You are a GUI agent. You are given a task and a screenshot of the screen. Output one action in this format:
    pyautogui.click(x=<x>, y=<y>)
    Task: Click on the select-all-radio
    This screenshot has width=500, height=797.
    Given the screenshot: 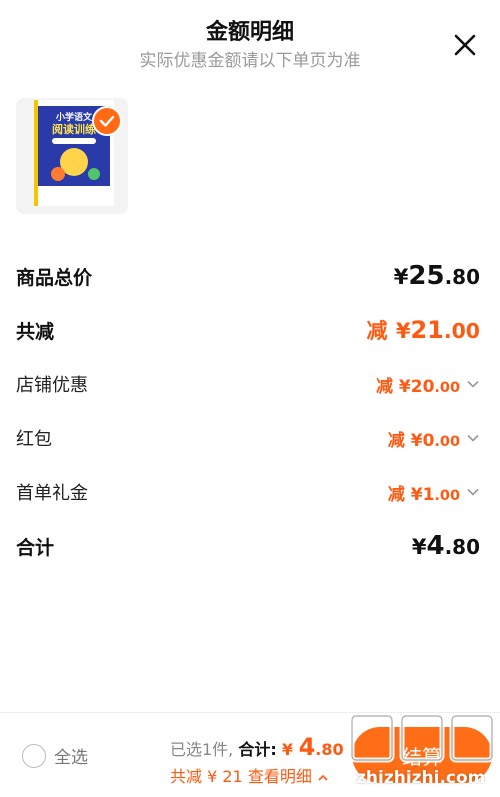 What is the action you would take?
    pyautogui.click(x=34, y=755)
    